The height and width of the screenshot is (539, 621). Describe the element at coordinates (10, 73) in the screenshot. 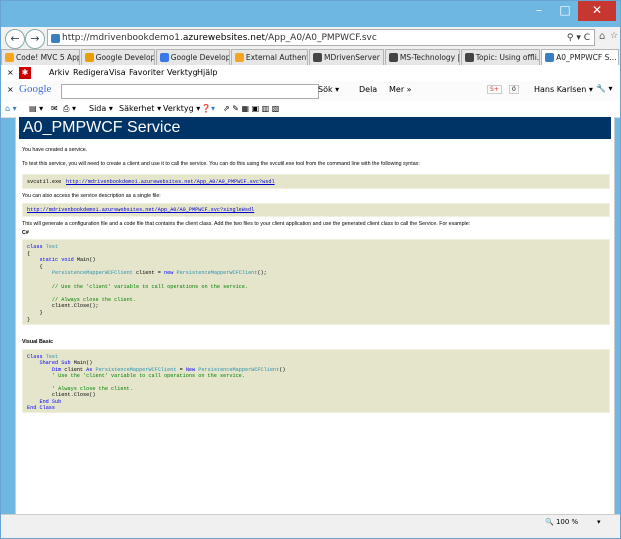

I see `menu-close-icon: ×` at that location.